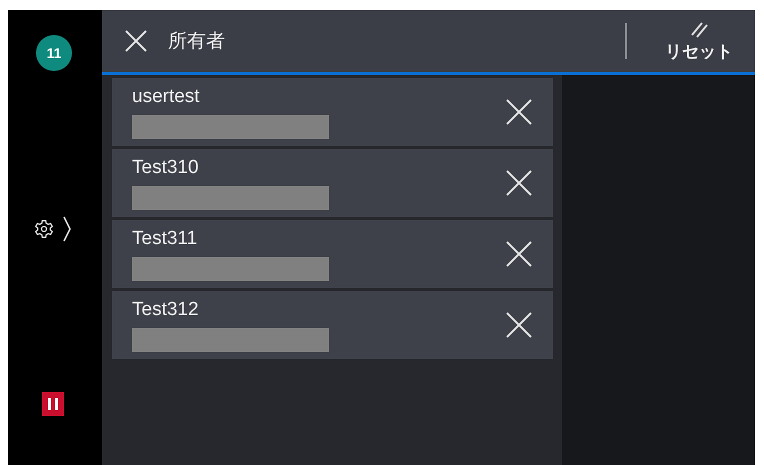 Image resolution: width=764 pixels, height=465 pixels. I want to click on notification-badge: 11, so click(54, 53).